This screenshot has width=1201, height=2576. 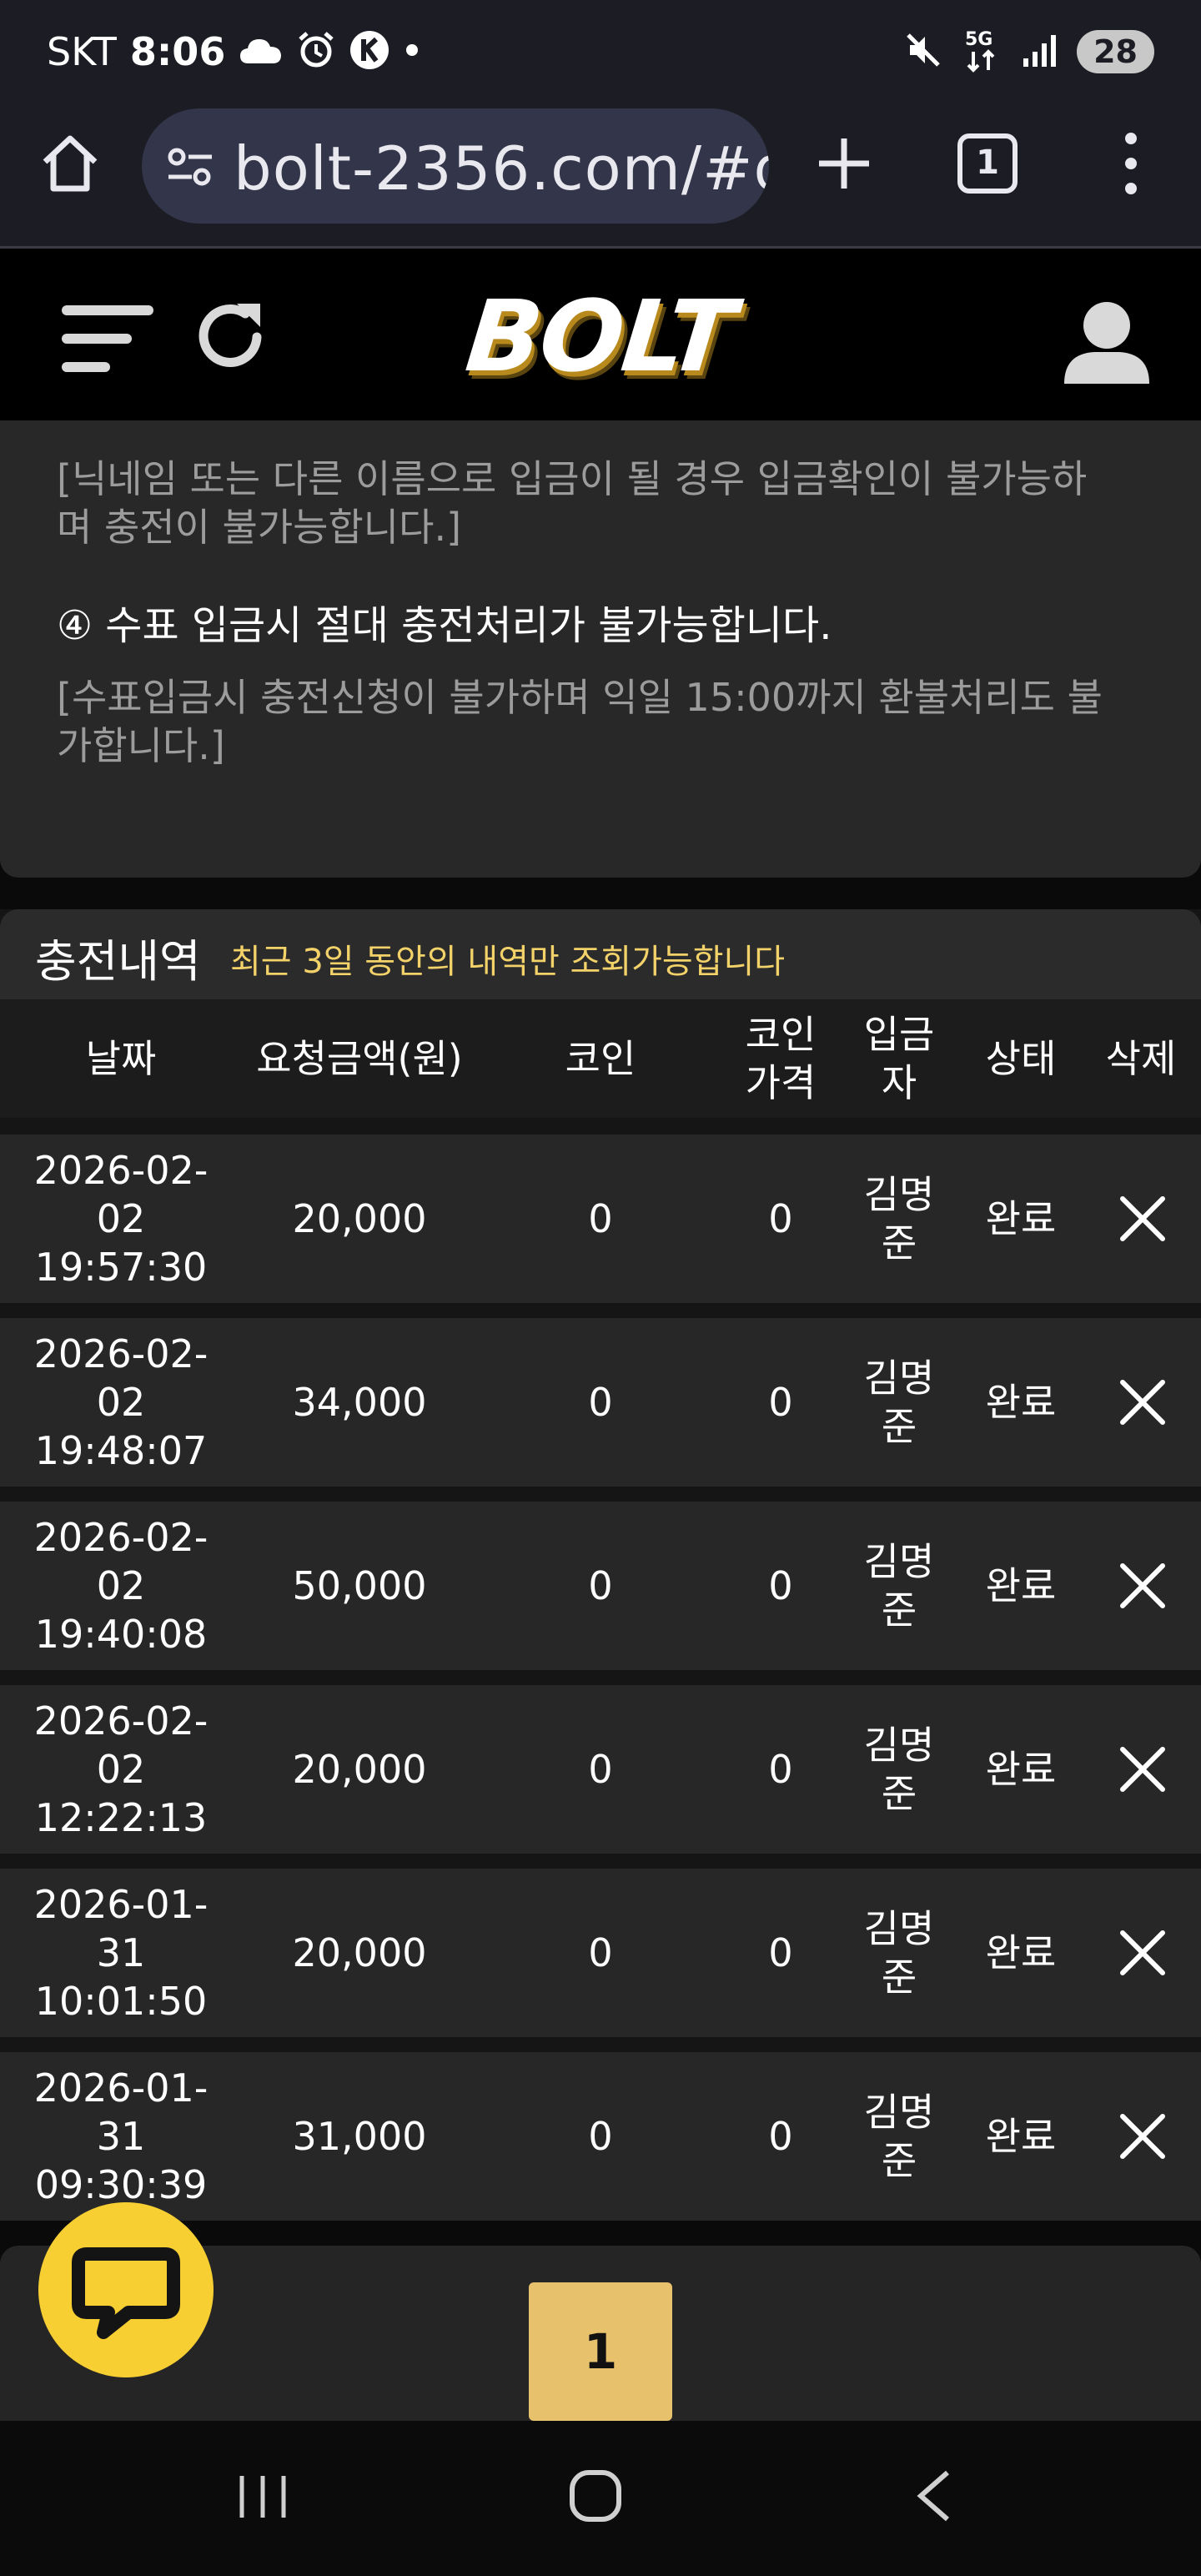 I want to click on notice-line-2: 며 충전이 불가능합니다.], so click(x=259, y=527).